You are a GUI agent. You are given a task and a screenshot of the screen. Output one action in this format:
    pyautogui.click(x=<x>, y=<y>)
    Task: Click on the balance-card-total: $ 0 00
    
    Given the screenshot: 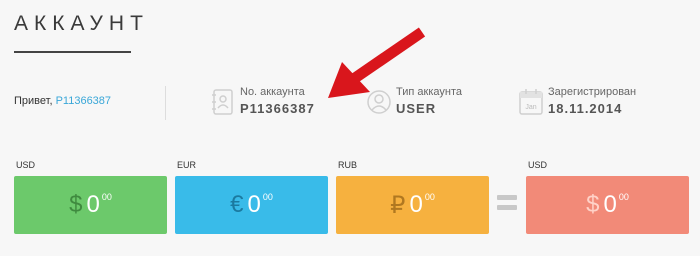 What is the action you would take?
    pyautogui.click(x=607, y=205)
    